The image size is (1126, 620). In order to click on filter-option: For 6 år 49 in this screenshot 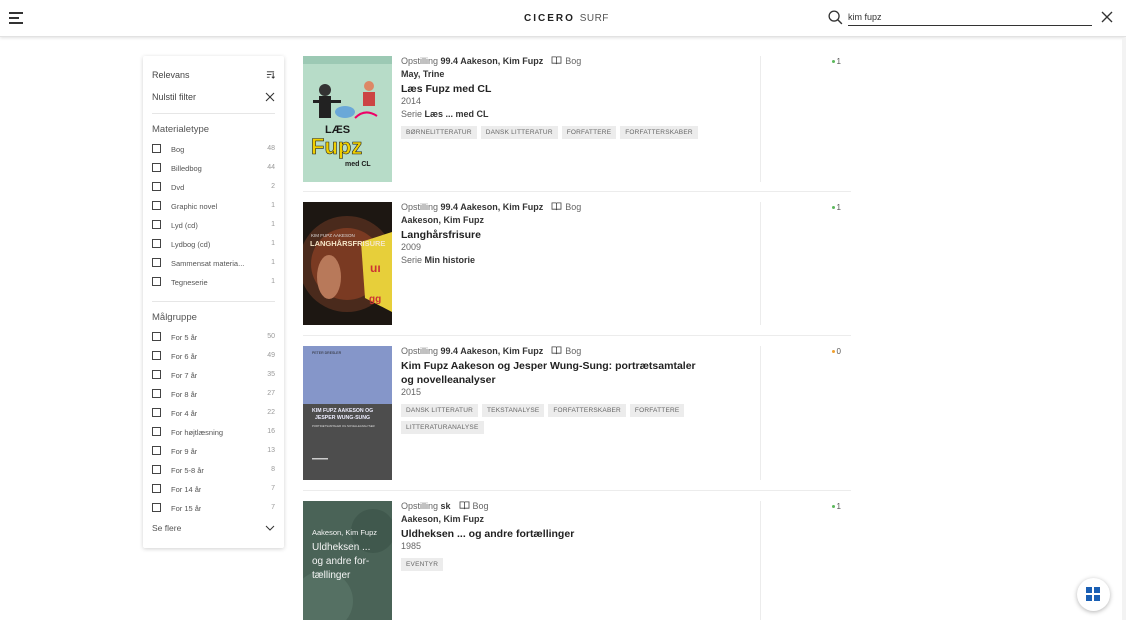, I will do `click(213, 357)`.